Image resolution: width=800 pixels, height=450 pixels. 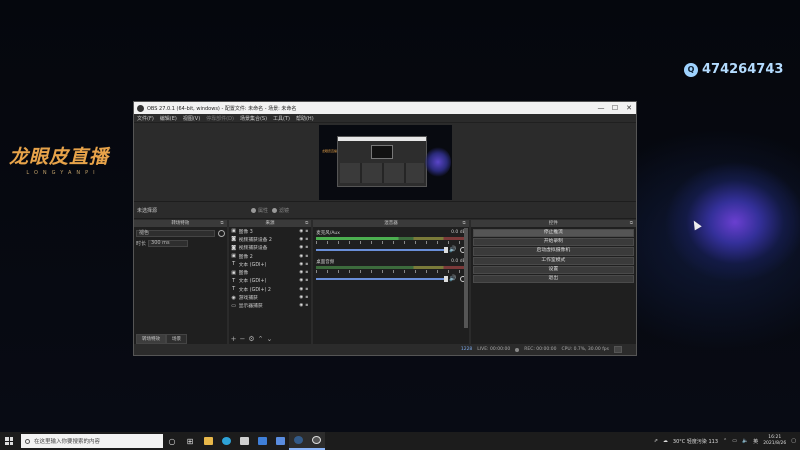 I want to click on battery-icon: ▭, so click(x=734, y=441).